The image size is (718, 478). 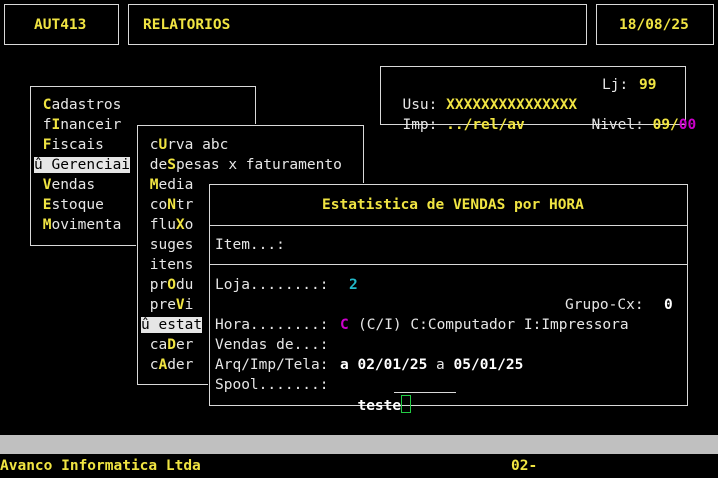 What do you see at coordinates (353, 285) in the screenshot?
I see `loja-field: 2` at bounding box center [353, 285].